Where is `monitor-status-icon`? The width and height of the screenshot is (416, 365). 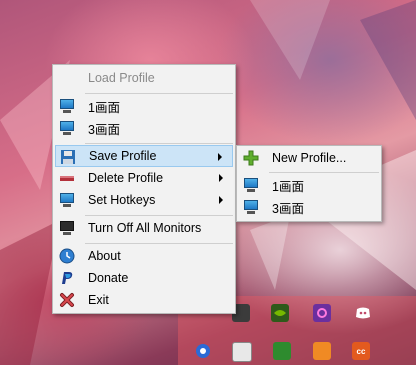 monitor-status-icon is located at coordinates (242, 352).